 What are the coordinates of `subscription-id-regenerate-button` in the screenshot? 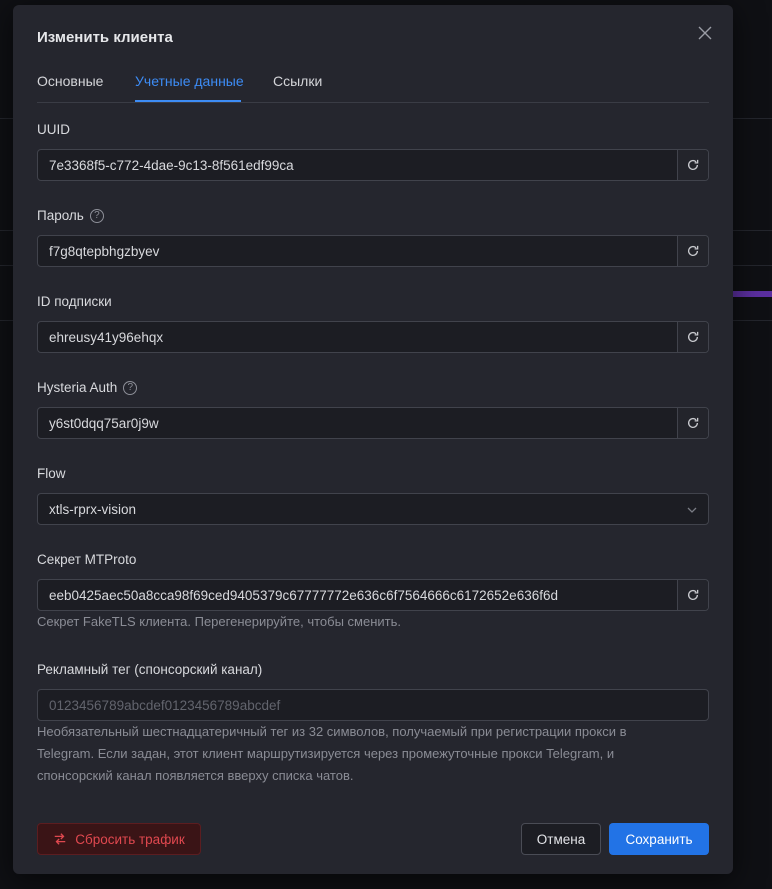 It's located at (692, 337).